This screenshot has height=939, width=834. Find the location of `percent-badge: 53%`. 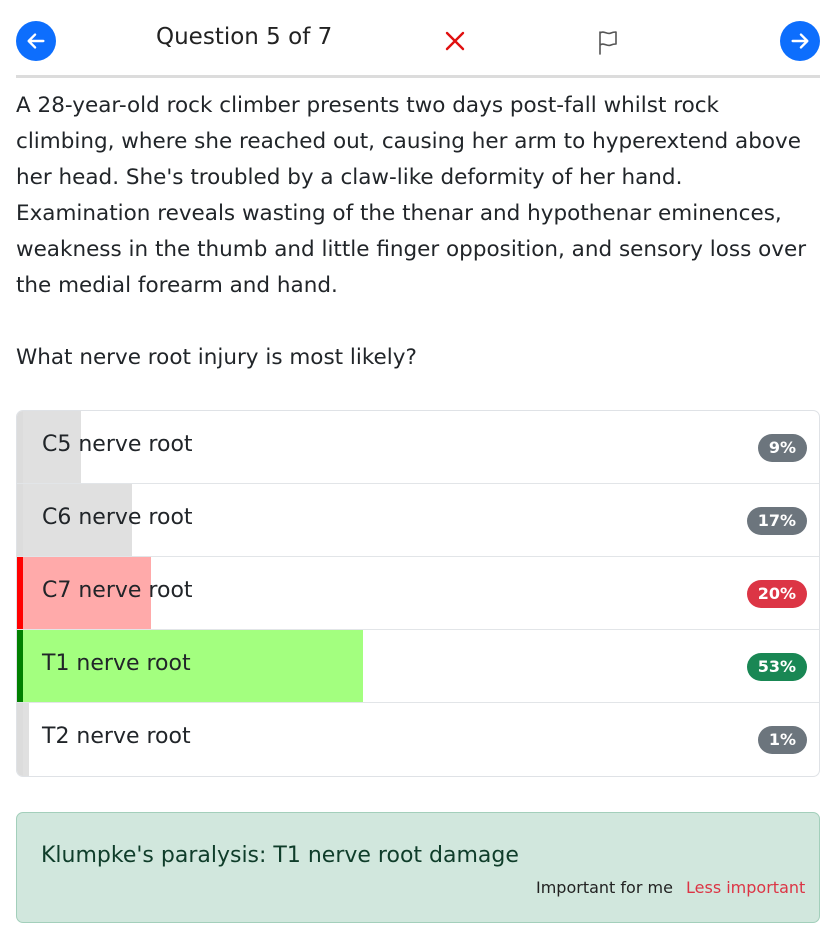

percent-badge: 53% is located at coordinates (776, 667).